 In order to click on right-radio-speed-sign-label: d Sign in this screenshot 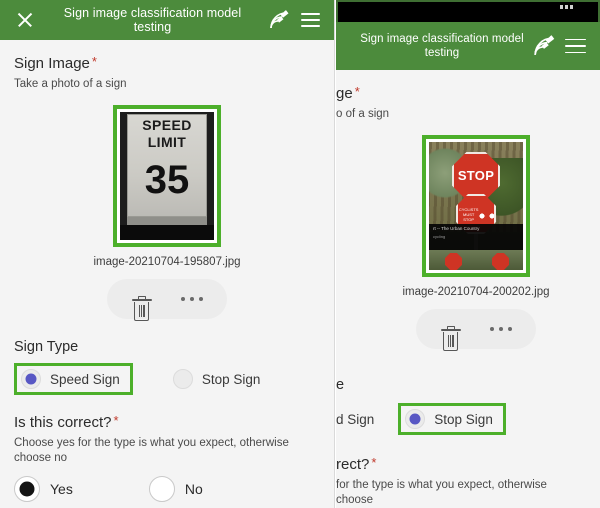, I will do `click(355, 419)`.